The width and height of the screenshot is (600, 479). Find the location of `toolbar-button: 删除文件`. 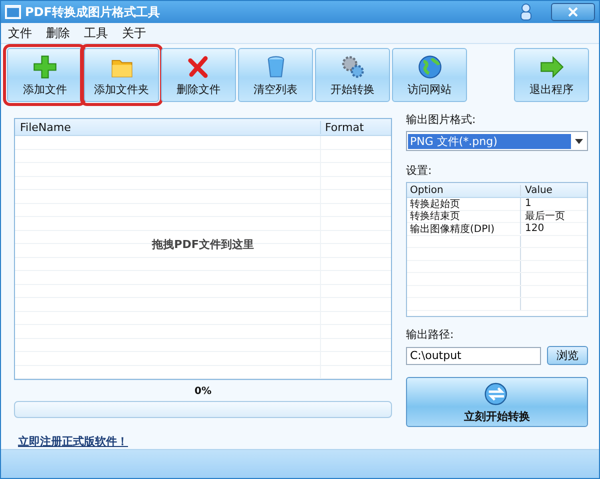

toolbar-button: 删除文件 is located at coordinates (198, 75).